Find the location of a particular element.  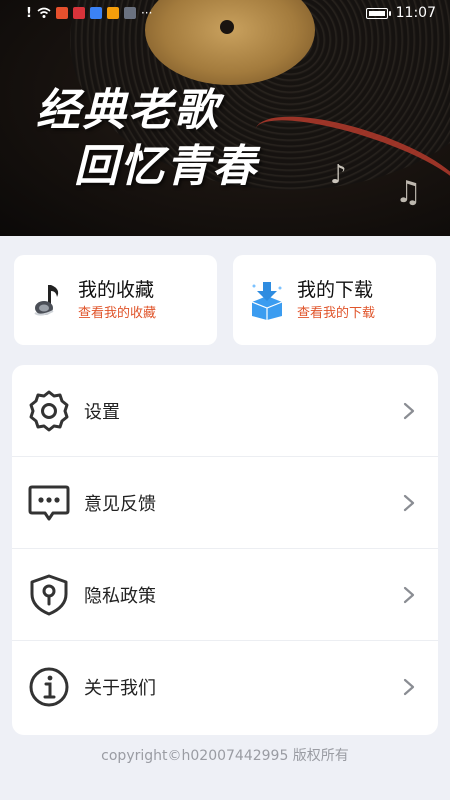

status-icons-right: 11:07 is located at coordinates (400, 13).